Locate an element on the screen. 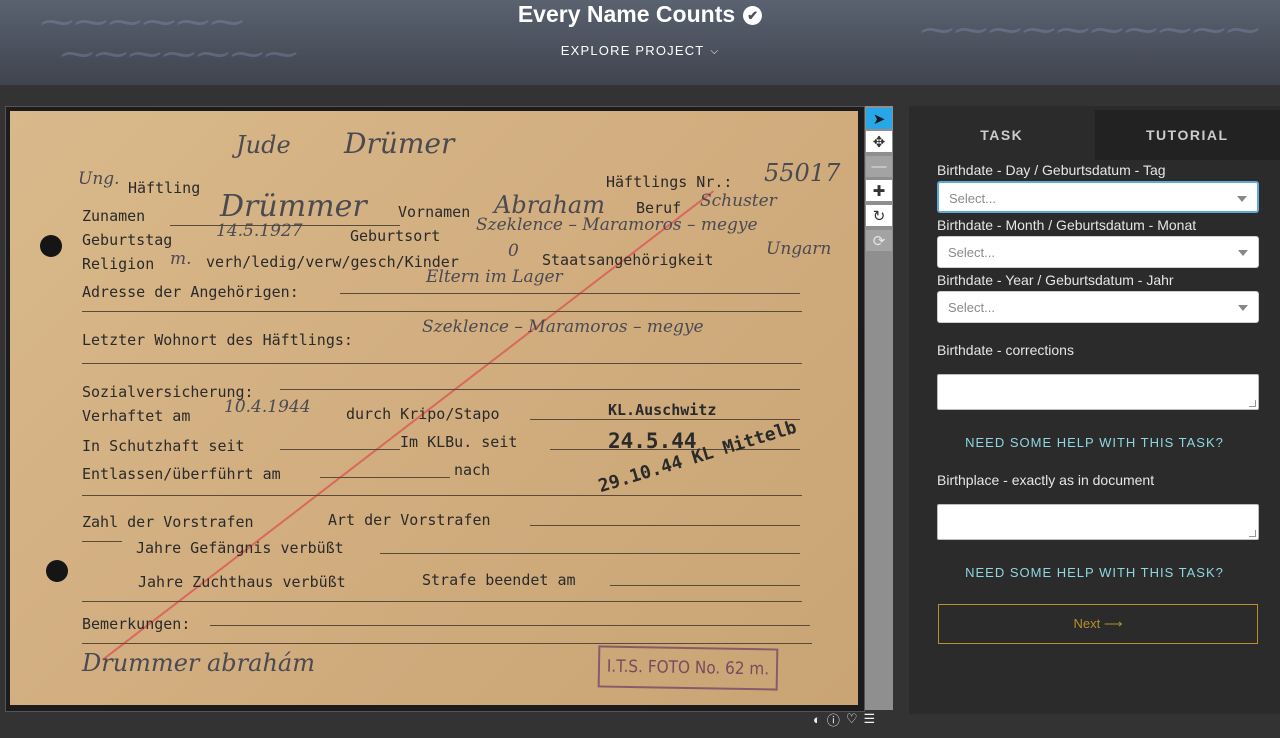 This screenshot has width=1280, height=738. info-icon: ⓘ is located at coordinates (833, 719).